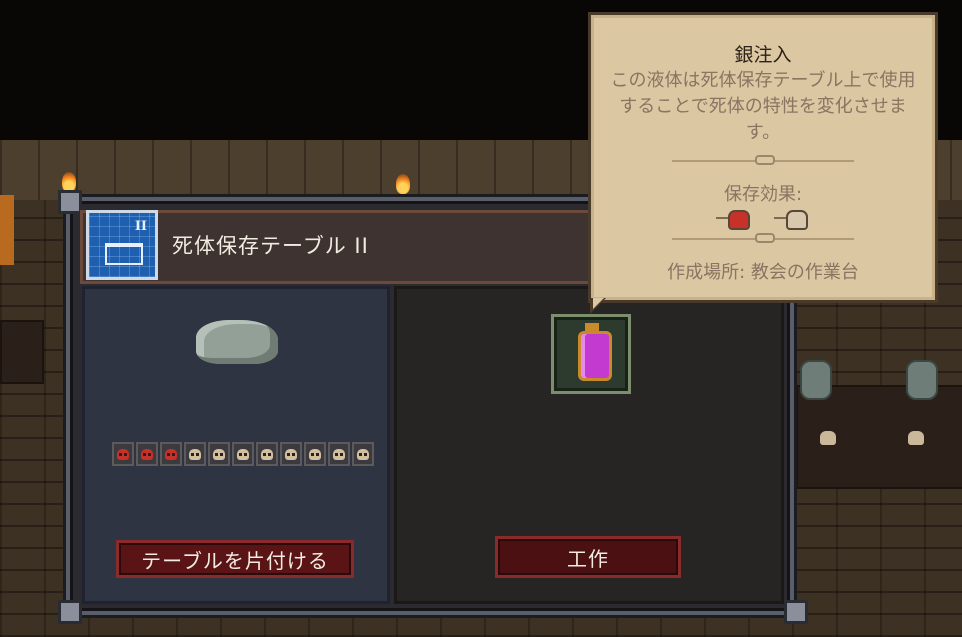 Image resolution: width=962 pixels, height=637 pixels. Describe the element at coordinates (22, 352) in the screenshot. I see `tool-rack` at that location.